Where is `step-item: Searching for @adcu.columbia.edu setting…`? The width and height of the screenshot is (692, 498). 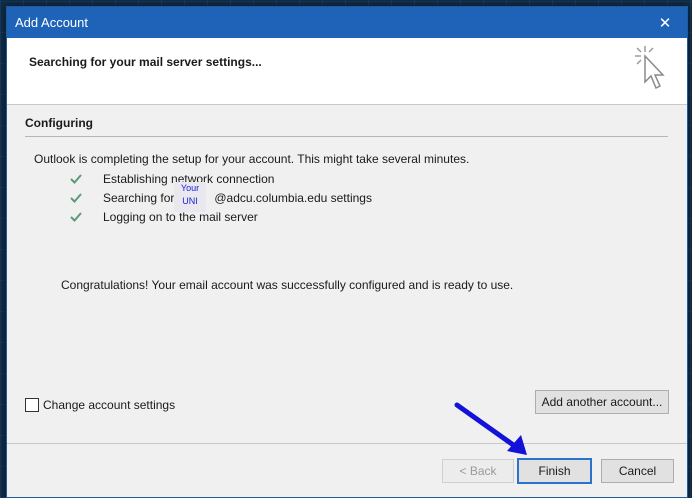 step-item: Searching for @adcu.columbia.edu setting… is located at coordinates (220, 198).